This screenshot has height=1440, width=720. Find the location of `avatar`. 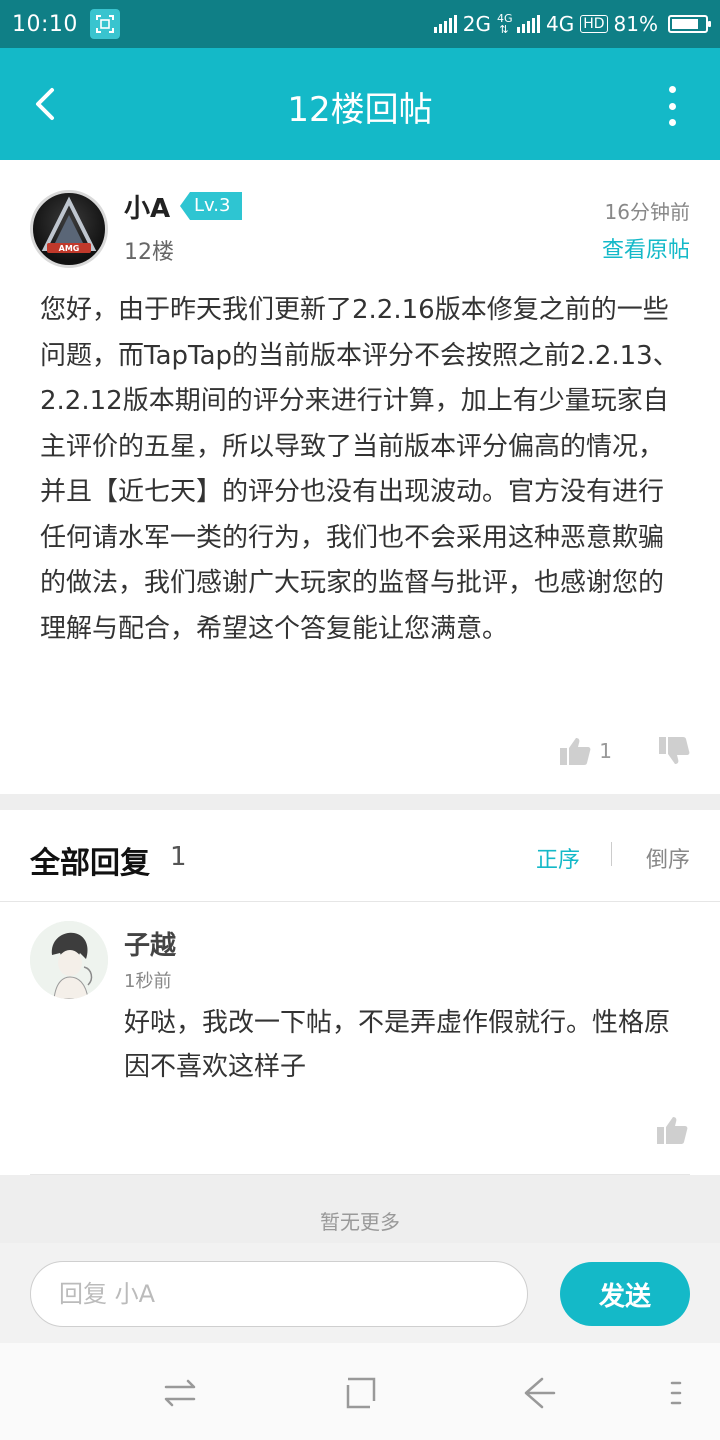

avatar is located at coordinates (69, 960).